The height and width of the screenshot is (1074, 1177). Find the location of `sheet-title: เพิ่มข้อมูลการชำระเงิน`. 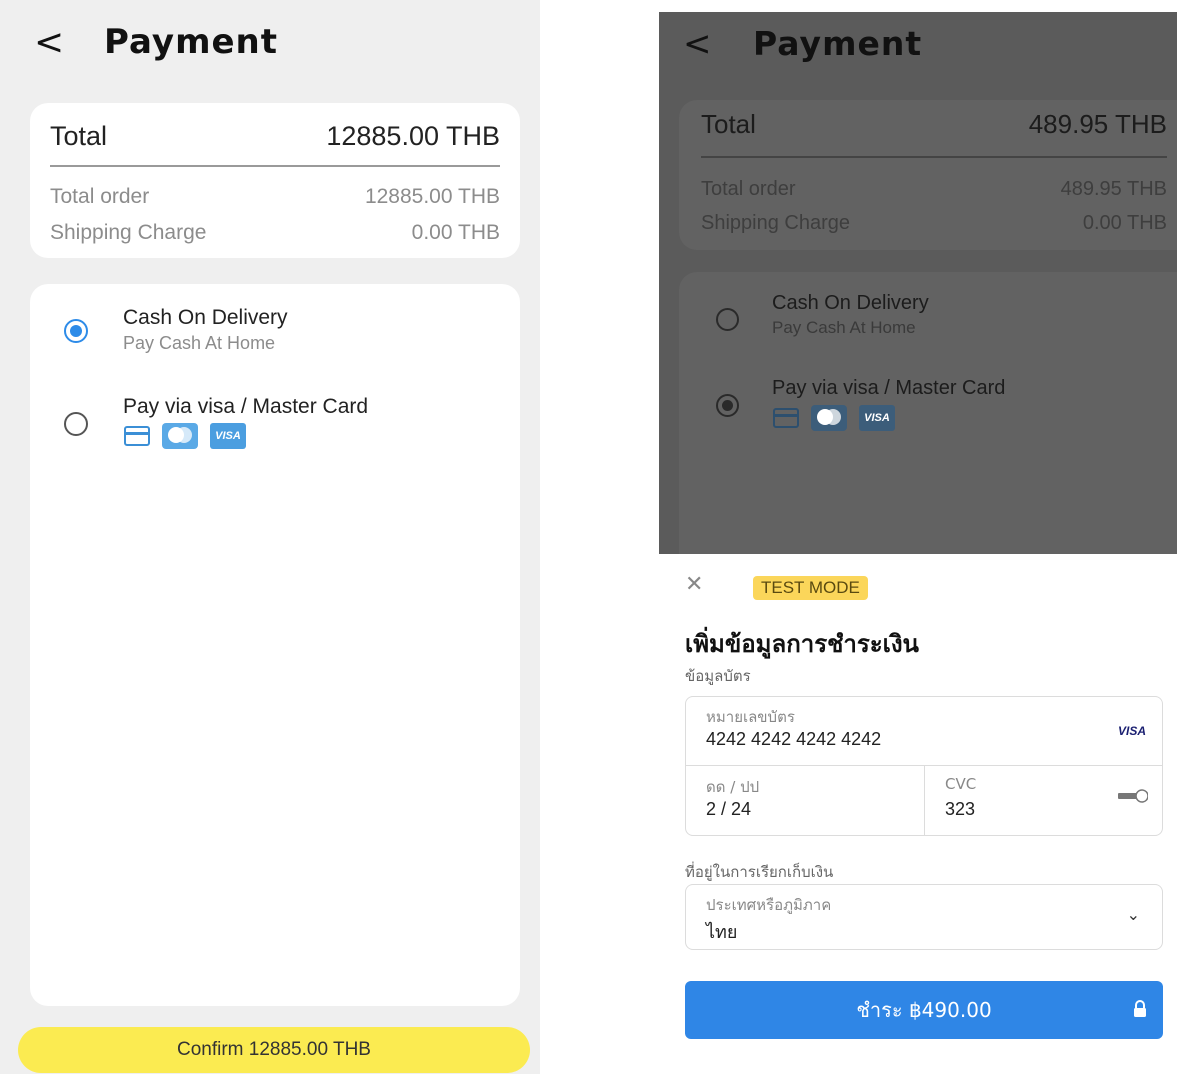

sheet-title: เพิ่มข้อมูลการชำระเงิน is located at coordinates (802, 644).